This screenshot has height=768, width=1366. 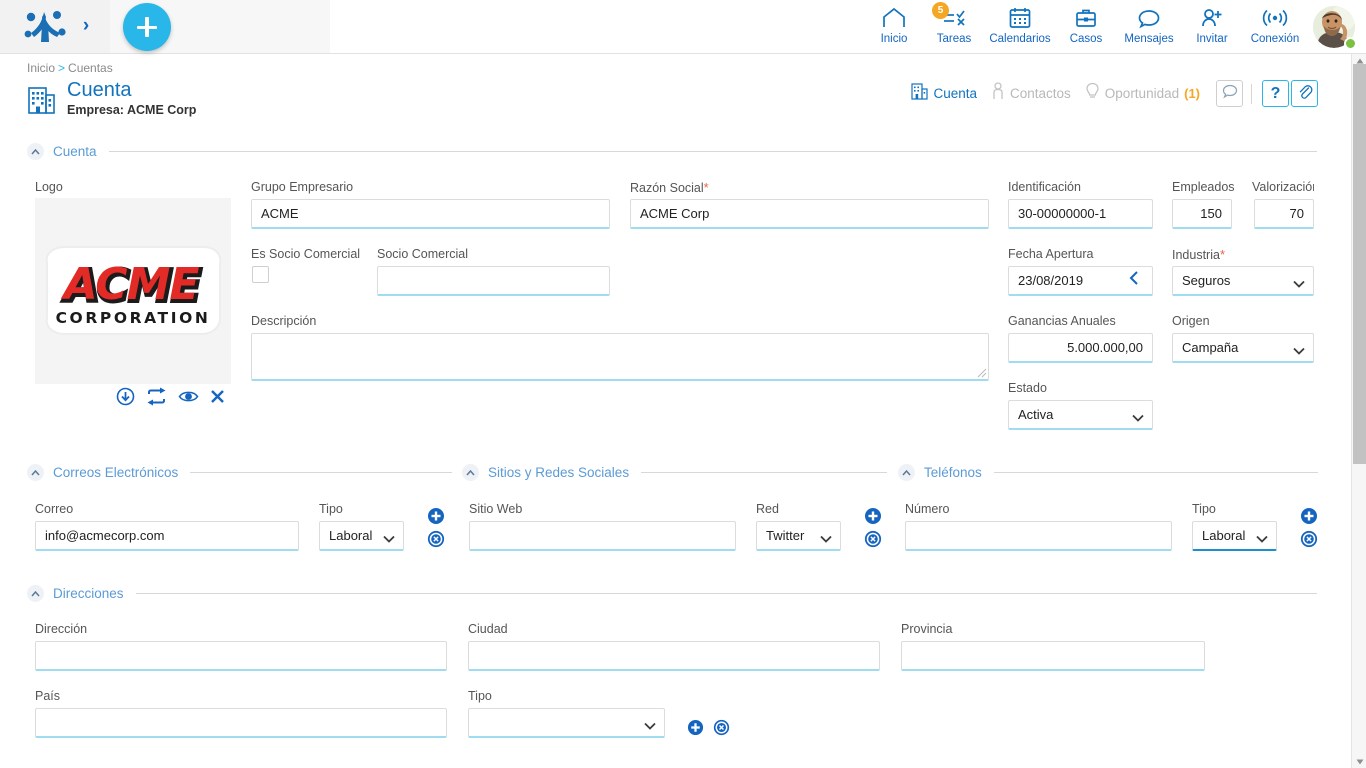 What do you see at coordinates (1080, 415) in the screenshot?
I see `estado-select: Activa` at bounding box center [1080, 415].